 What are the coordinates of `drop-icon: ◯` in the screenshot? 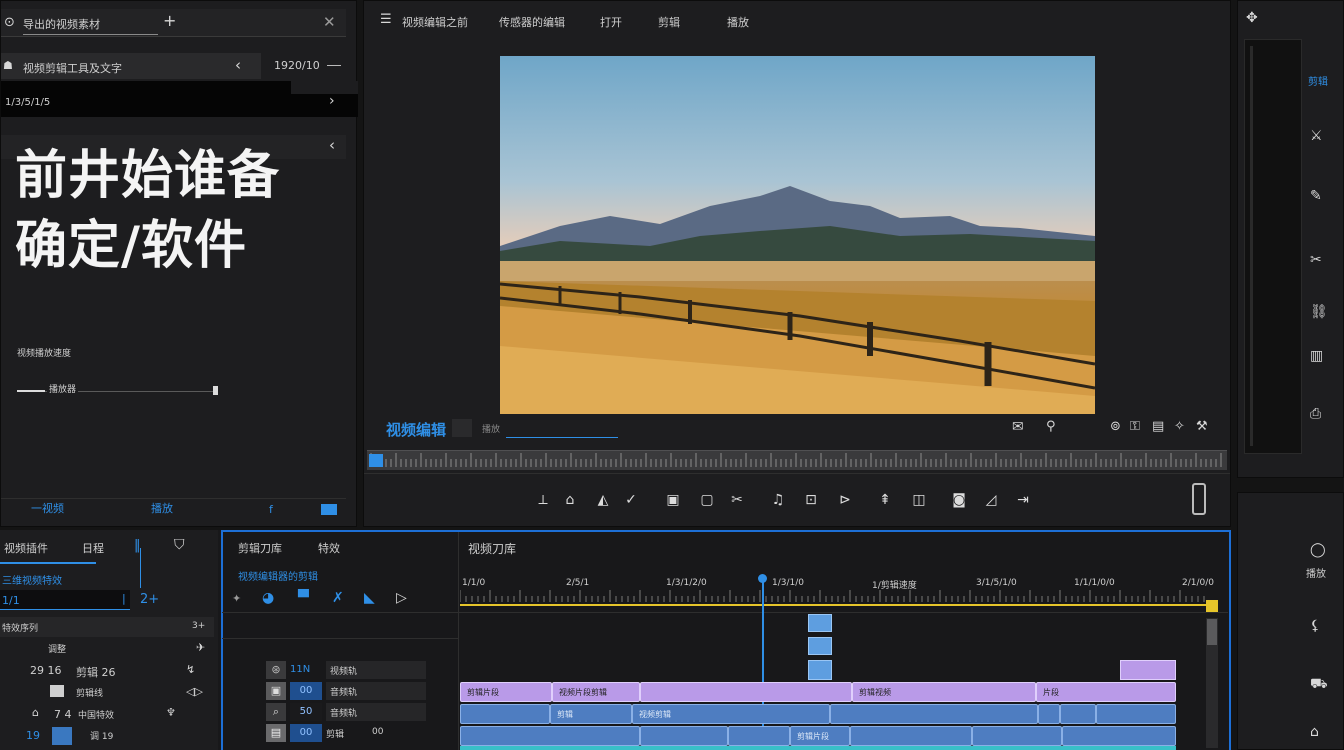 It's located at (1318, 550).